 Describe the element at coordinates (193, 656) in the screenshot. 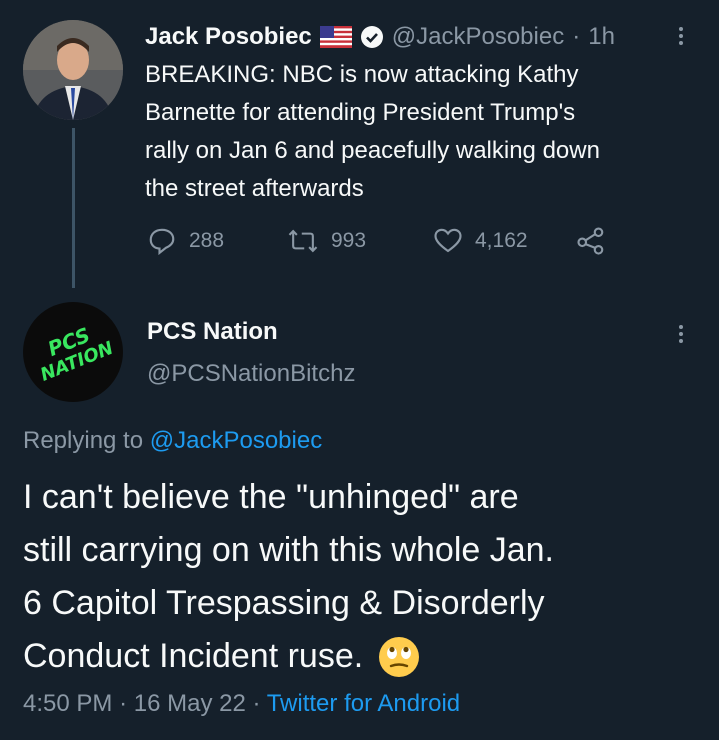

I see `tweet-text-line-content: Conduct Incident ruse.` at that location.